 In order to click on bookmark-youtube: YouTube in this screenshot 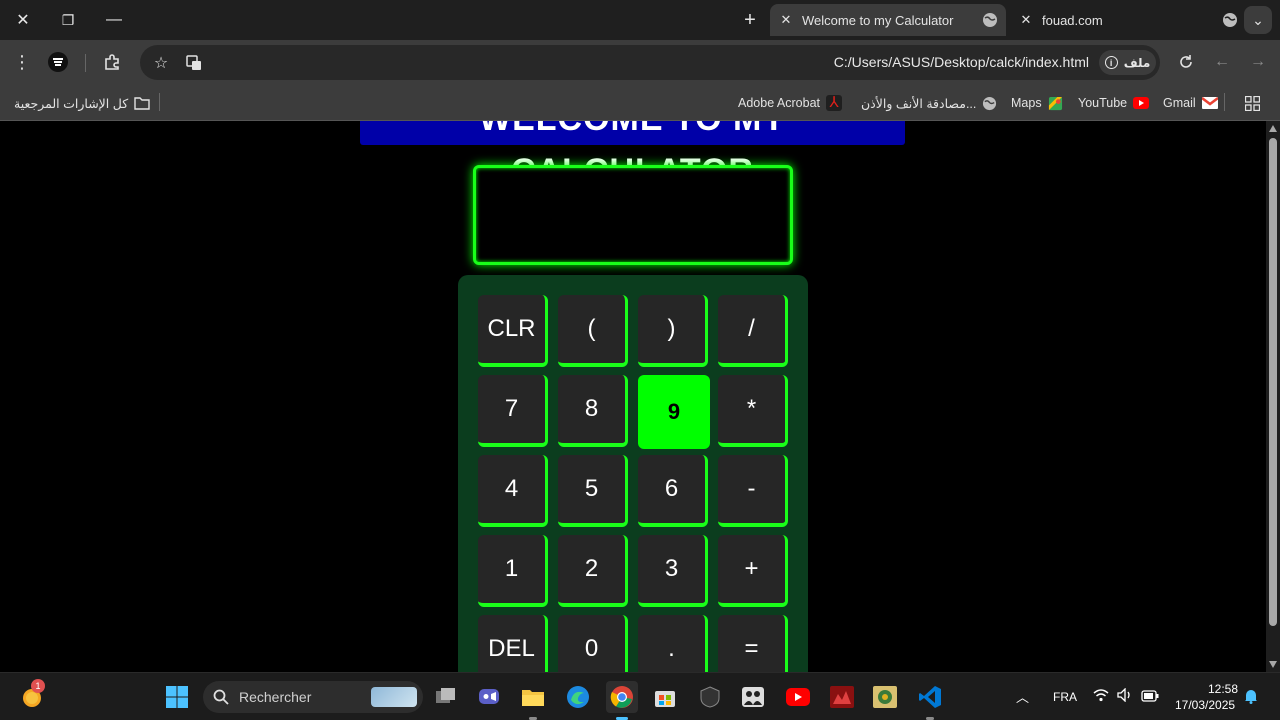, I will do `click(1114, 103)`.